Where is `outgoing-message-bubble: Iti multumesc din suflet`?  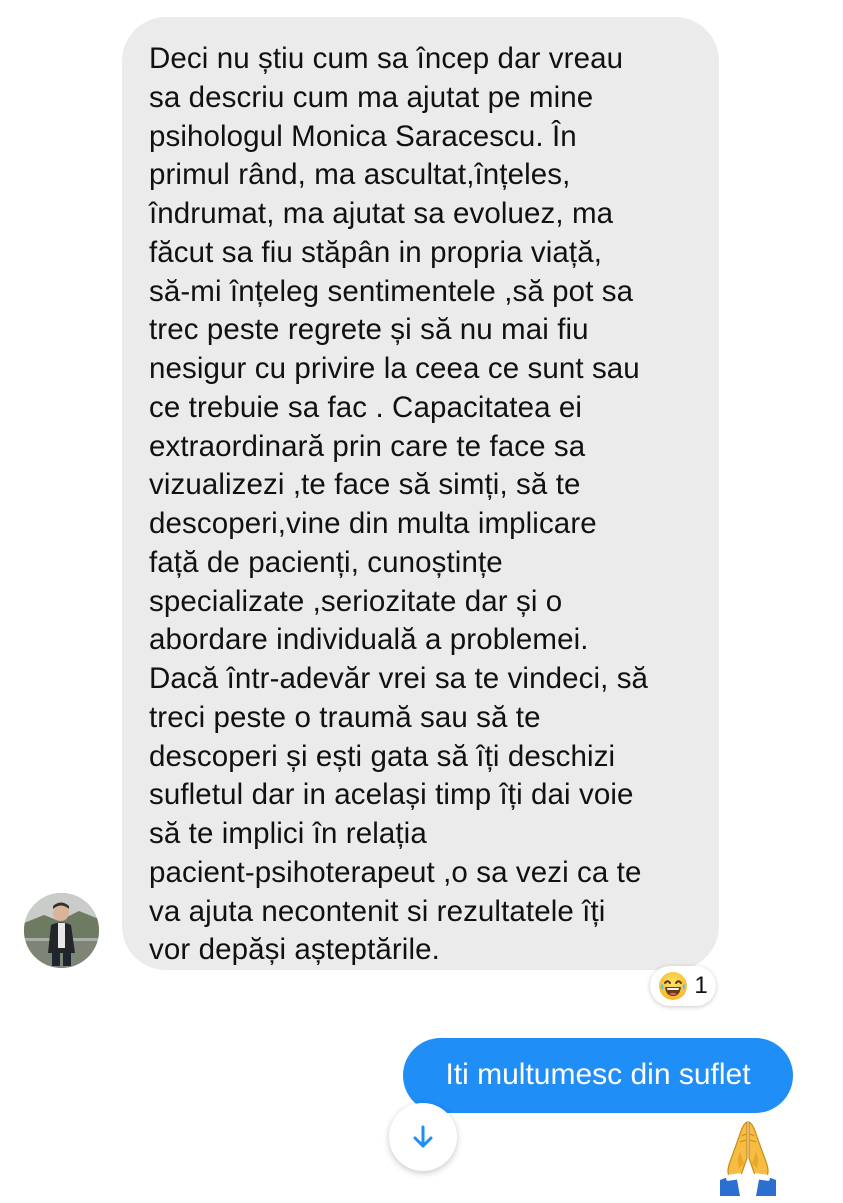
outgoing-message-bubble: Iti multumesc din suflet is located at coordinates (598, 1075).